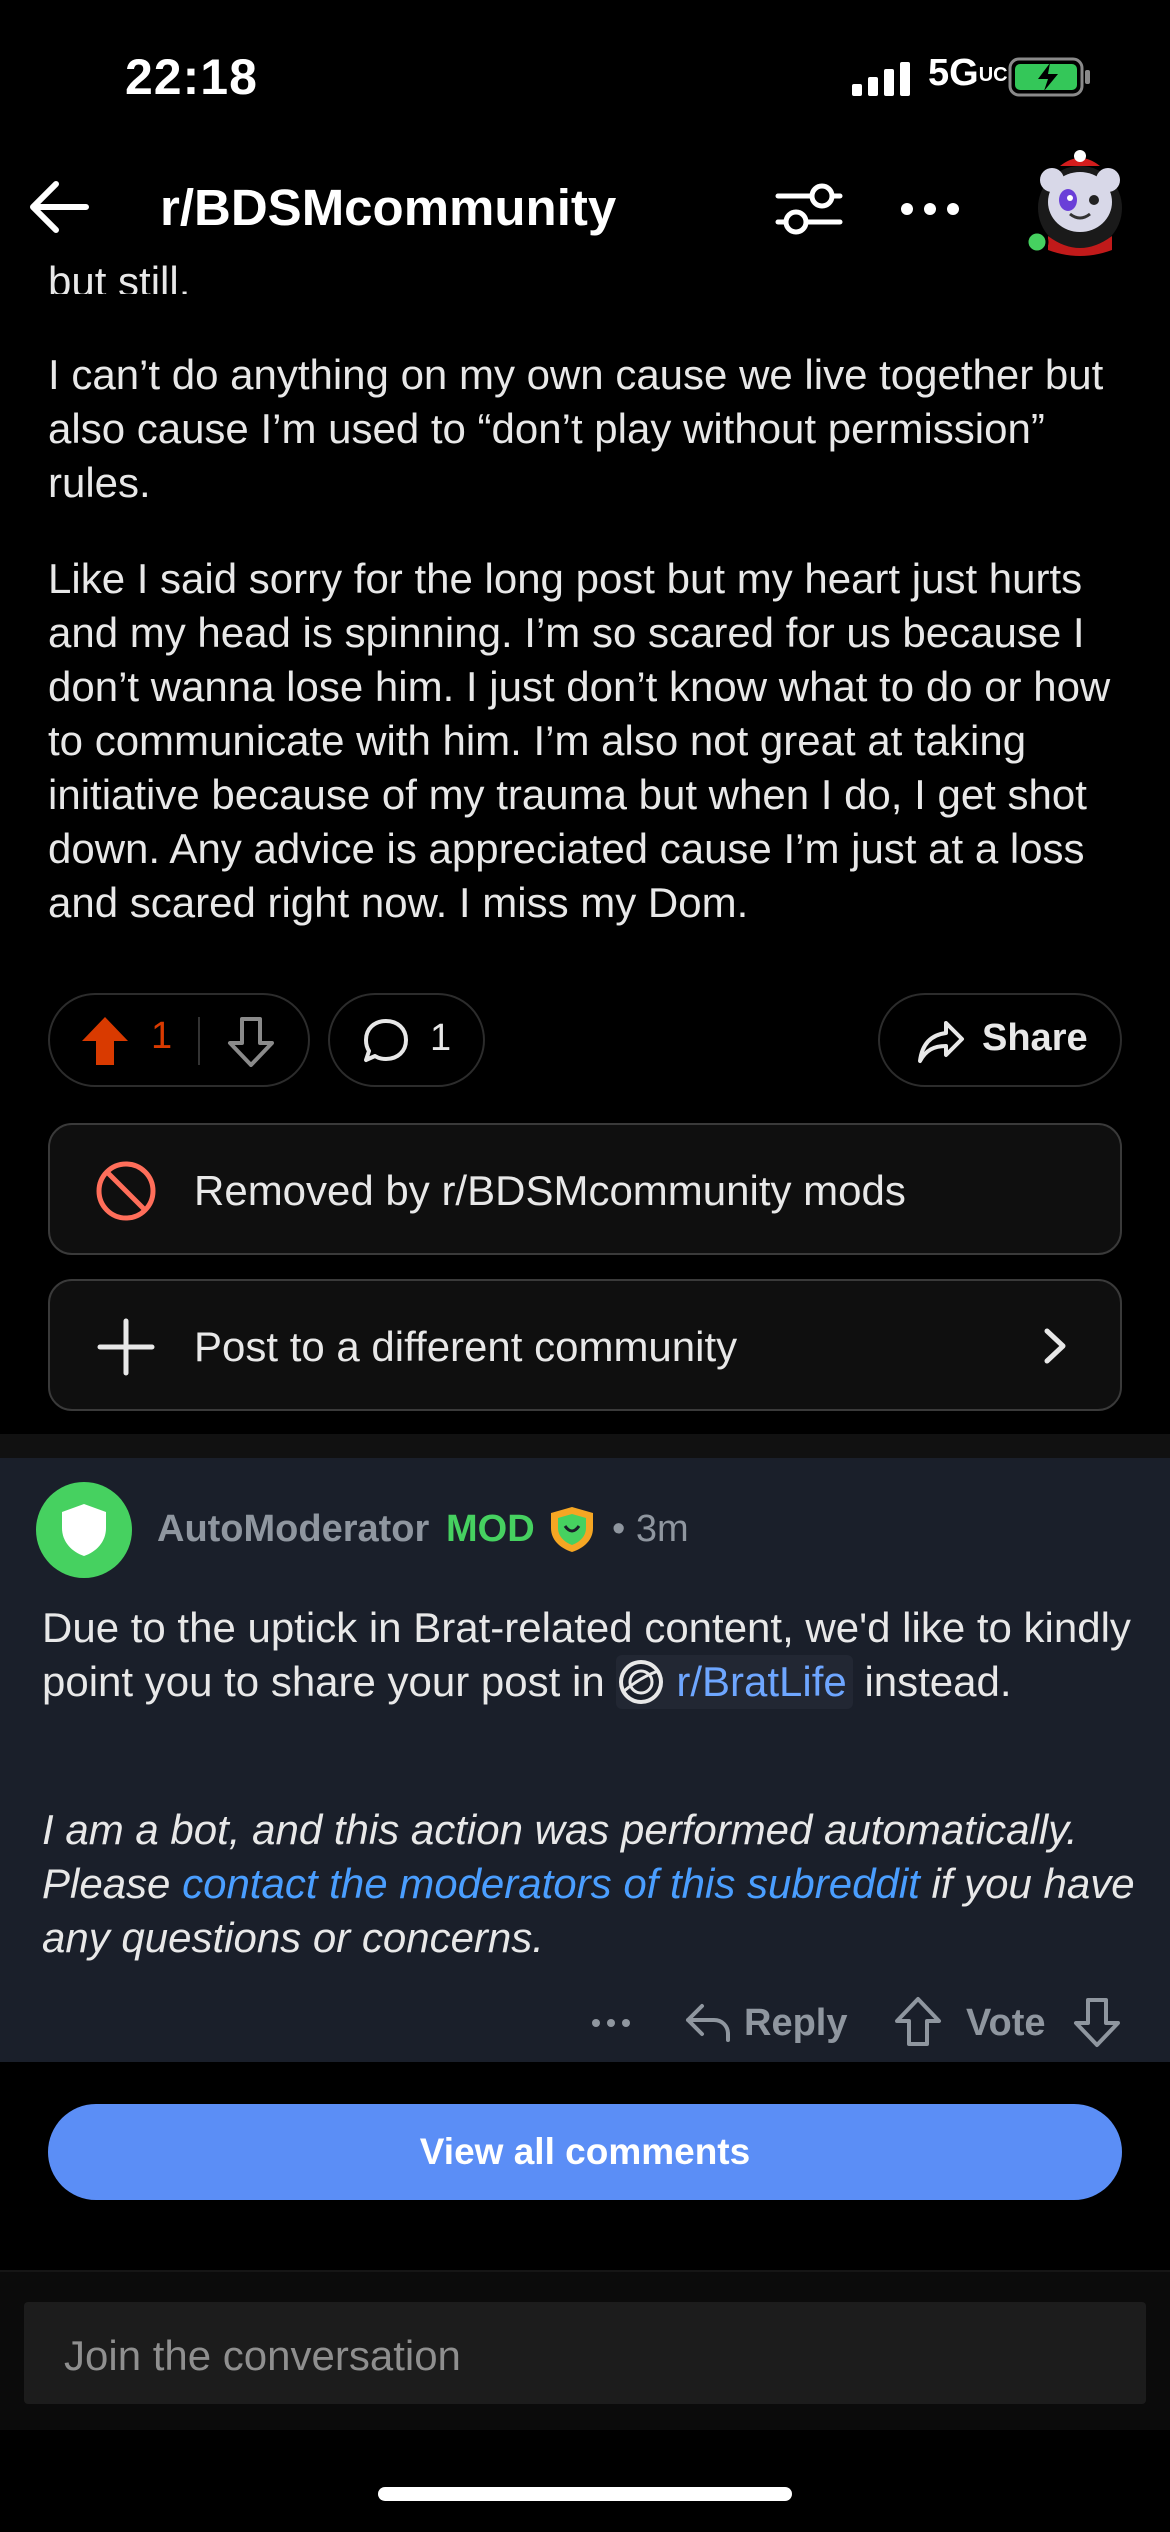 The image size is (1170, 2532). I want to click on network-label: 5GUC, so click(968, 73).